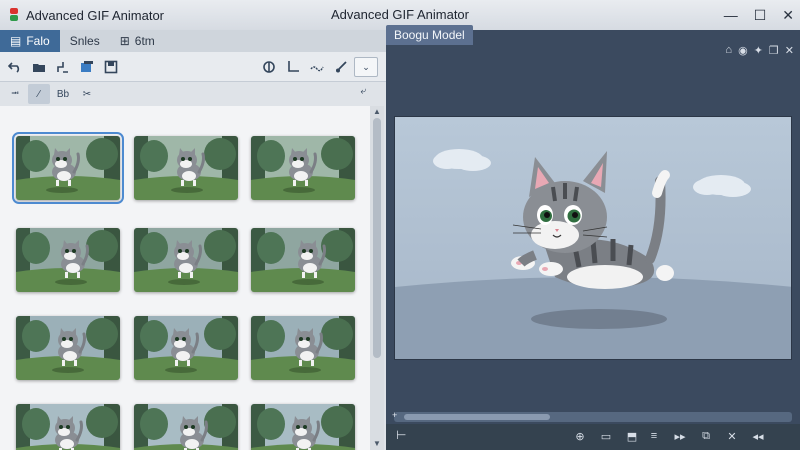 The height and width of the screenshot is (450, 800). I want to click on app-icon, so click(14, 15).